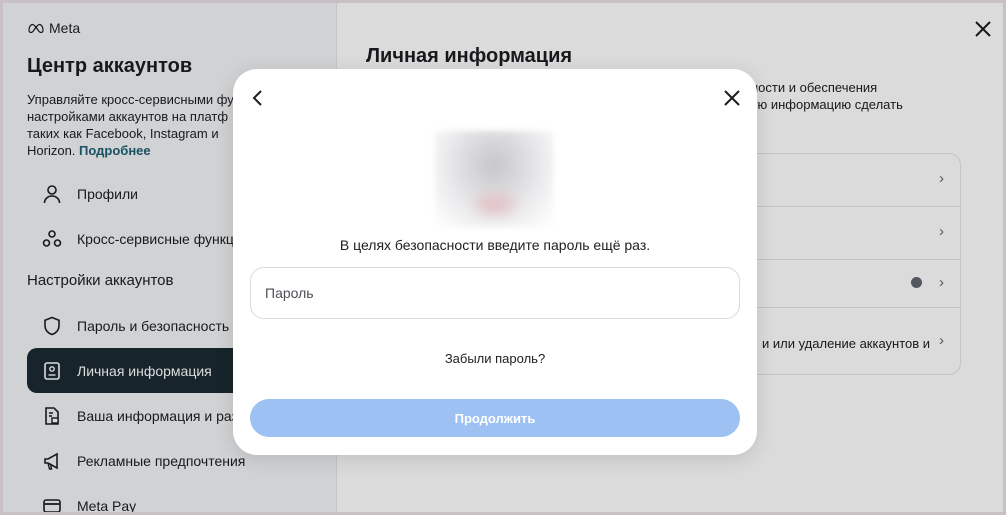 This screenshot has width=1006, height=515. I want to click on forgot-password-link: Забыли пароль?, so click(495, 358).